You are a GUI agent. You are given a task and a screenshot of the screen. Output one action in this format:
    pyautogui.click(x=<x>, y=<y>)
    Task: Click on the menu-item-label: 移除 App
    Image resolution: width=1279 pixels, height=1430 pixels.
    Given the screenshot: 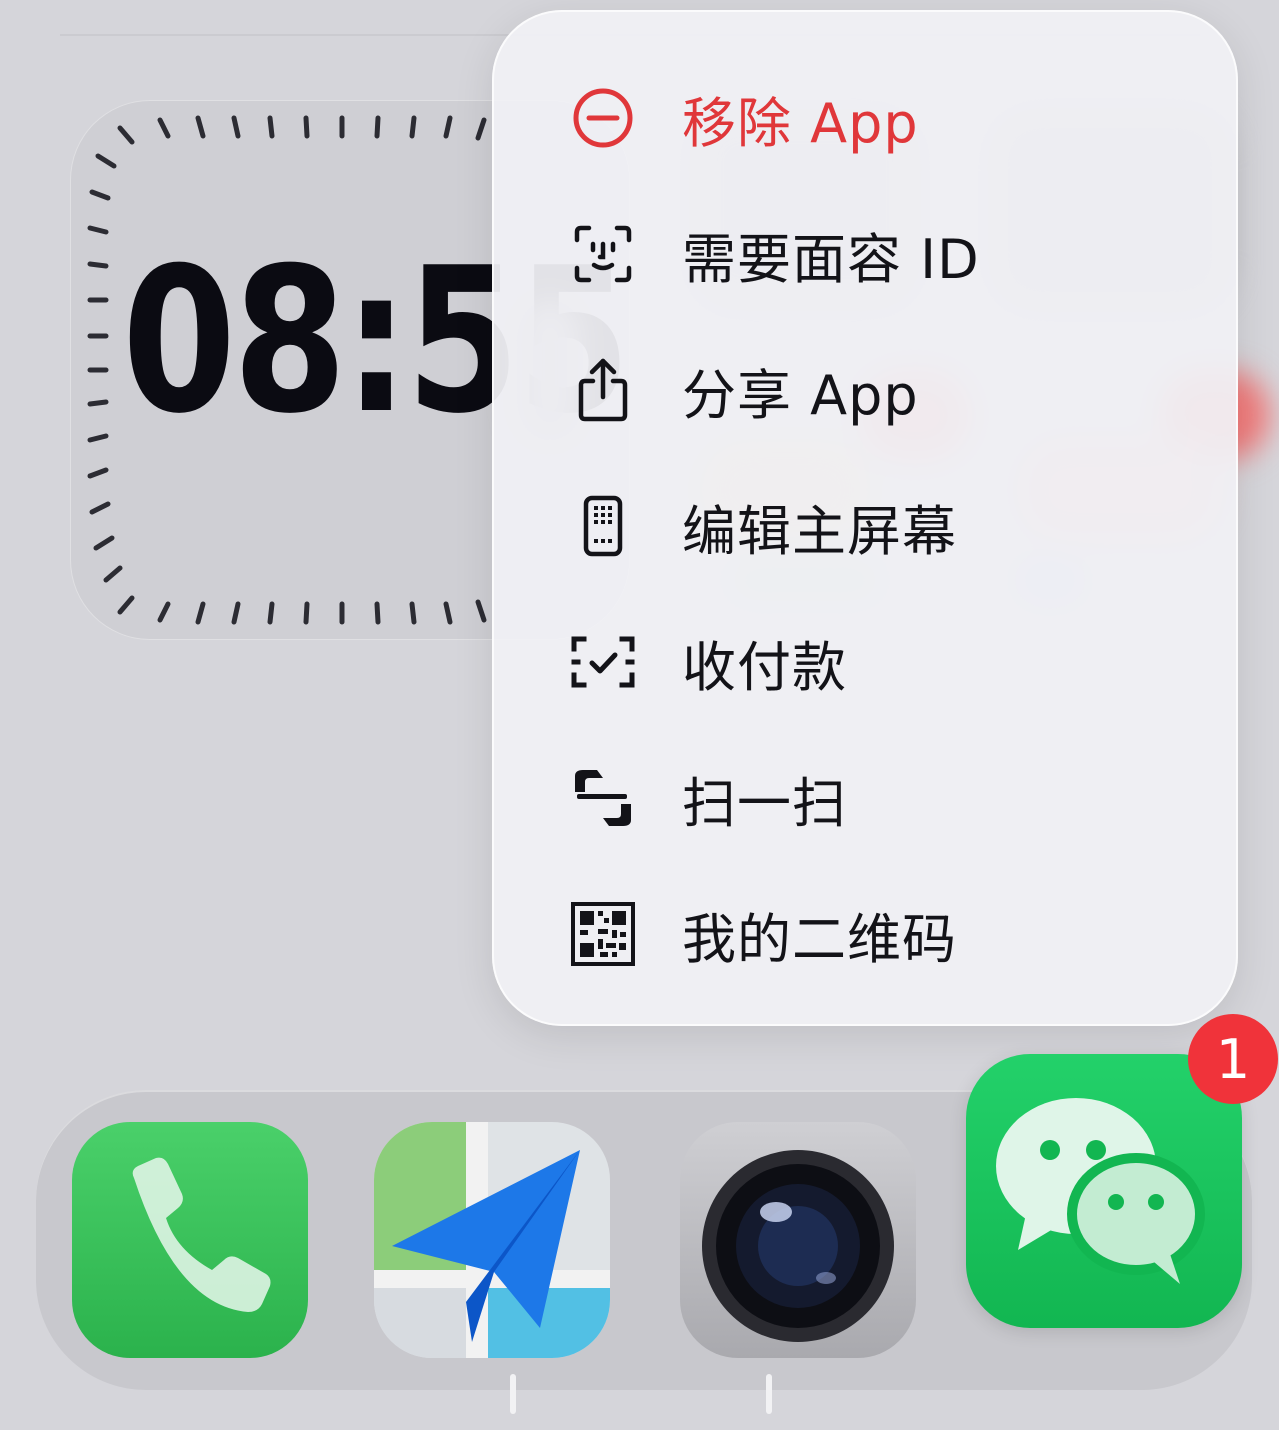 What is the action you would take?
    pyautogui.click(x=800, y=123)
    